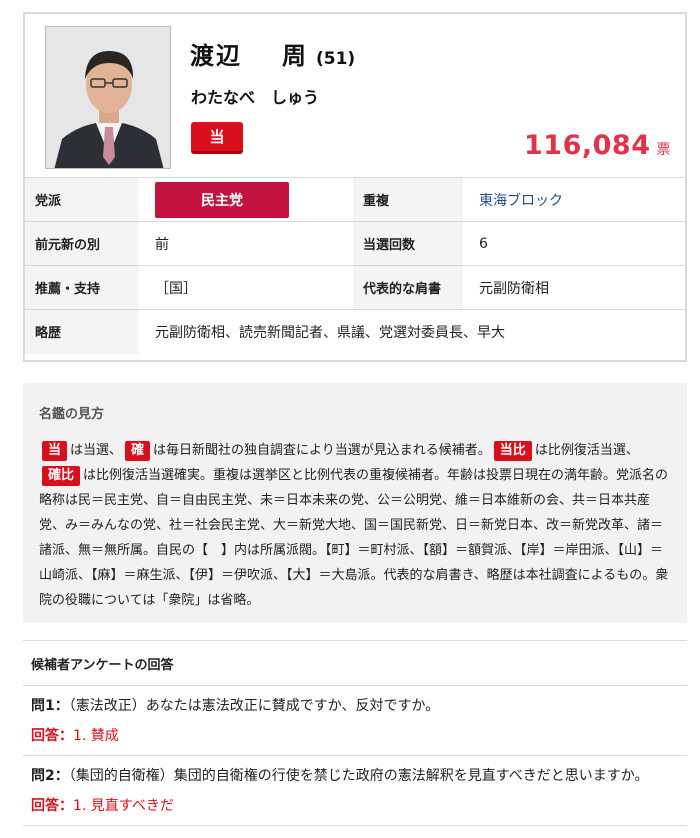  I want to click on tag-revive-sure: 確比, so click(61, 476).